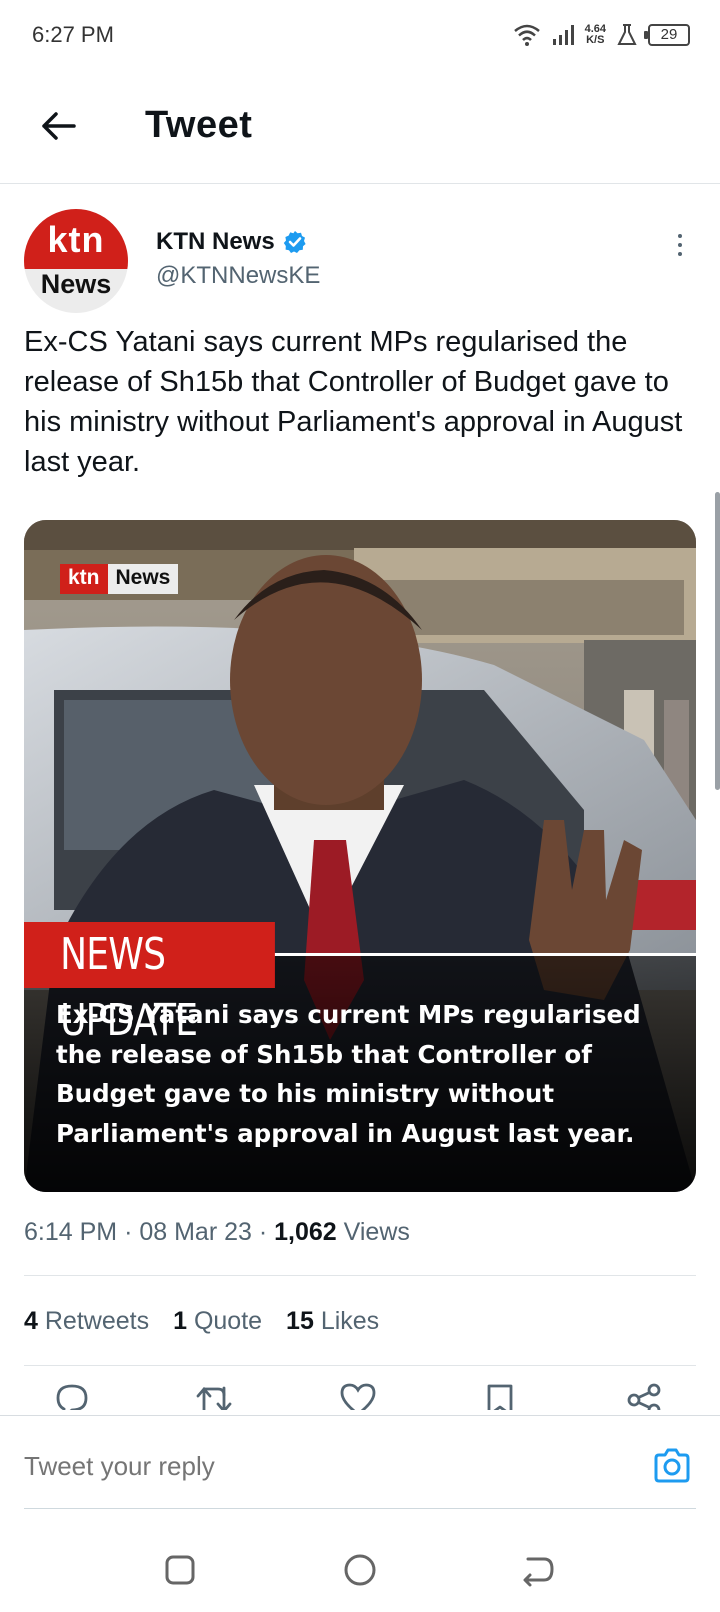 This screenshot has width=720, height=1612. I want to click on media-caption-line: Budget gave to his ministry without, so click(305, 1093).